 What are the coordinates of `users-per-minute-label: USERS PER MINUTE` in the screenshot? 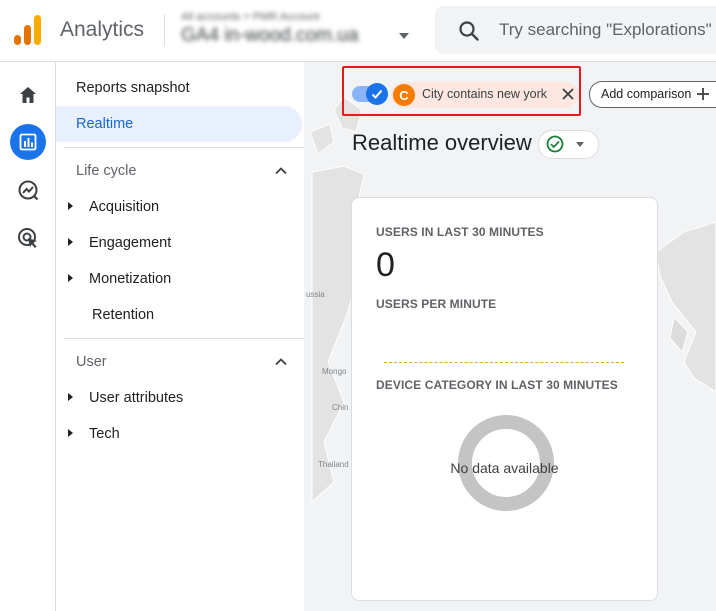 It's located at (436, 304).